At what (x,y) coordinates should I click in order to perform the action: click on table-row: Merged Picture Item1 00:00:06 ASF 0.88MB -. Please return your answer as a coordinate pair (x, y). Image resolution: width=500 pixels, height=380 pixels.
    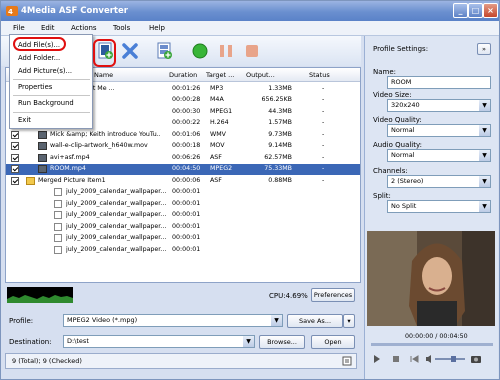
    Looking at the image, I should click on (183, 181).